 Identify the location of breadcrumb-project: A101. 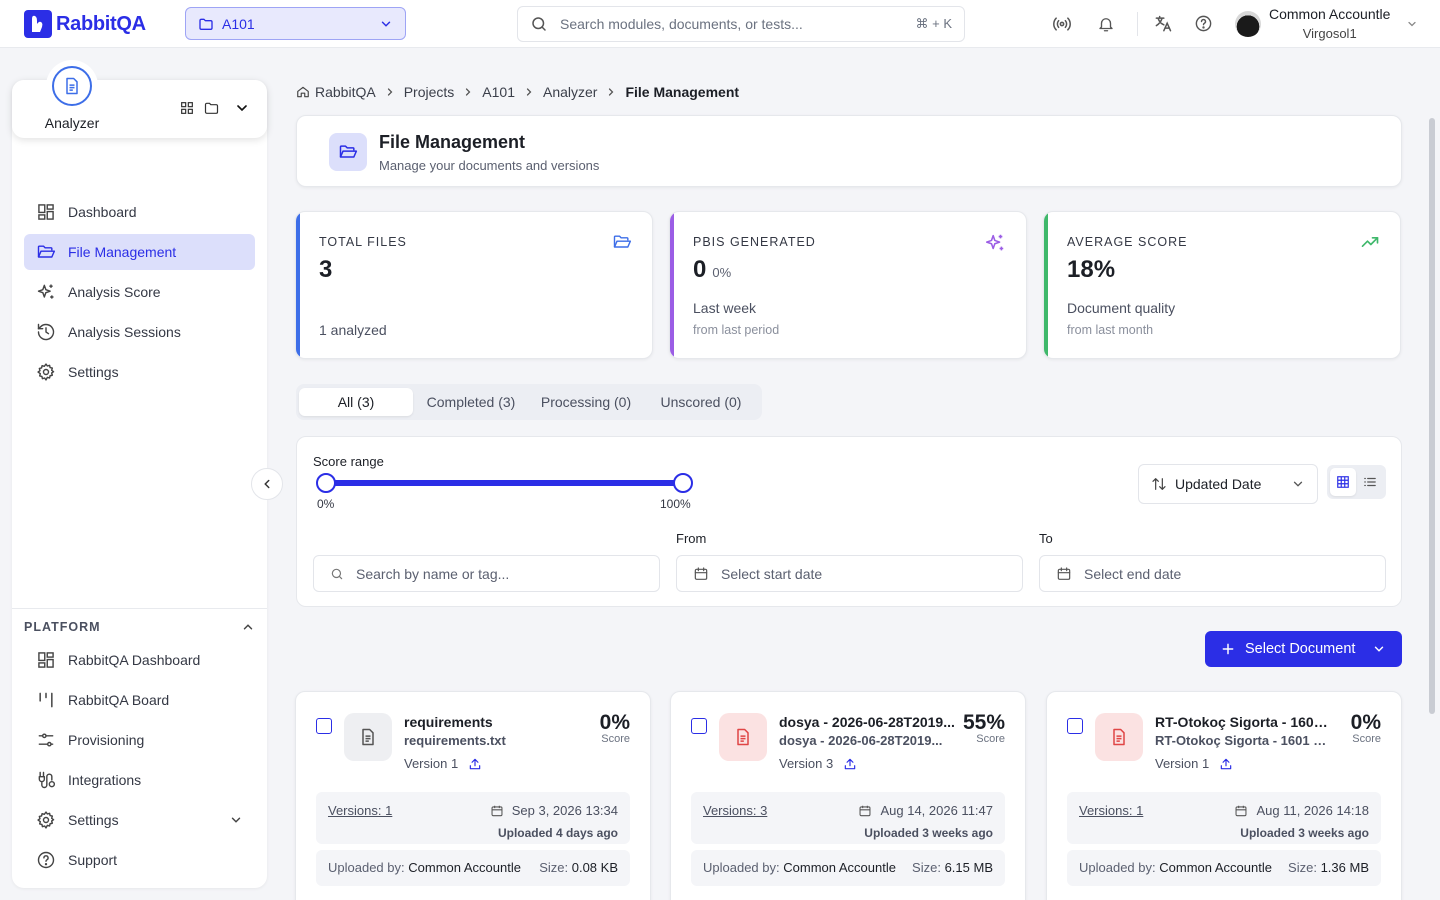
(498, 92).